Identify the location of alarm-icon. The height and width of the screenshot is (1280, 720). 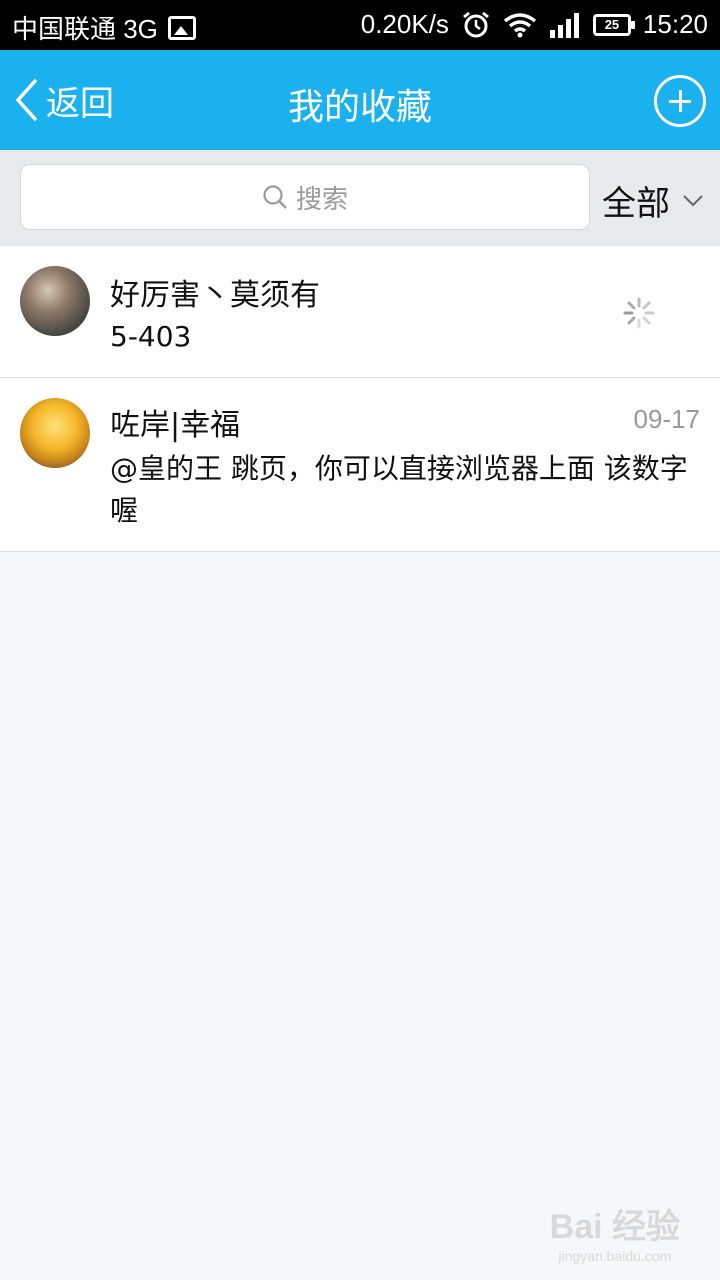
(475, 24).